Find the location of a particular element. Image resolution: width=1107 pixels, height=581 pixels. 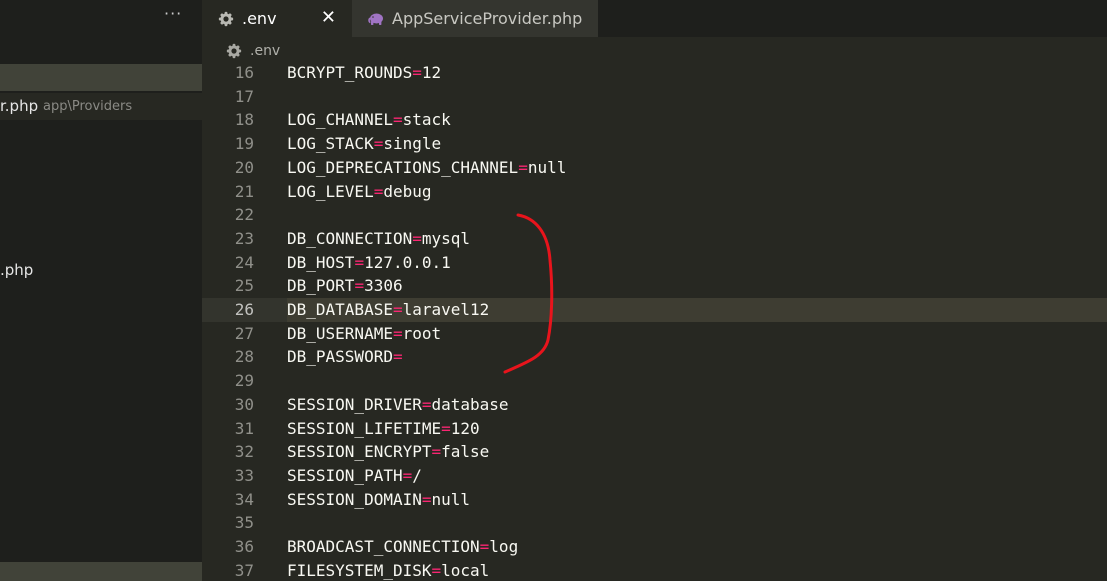

code-text: BCRYPT_ROUNDS=12 is located at coordinates (364, 73).